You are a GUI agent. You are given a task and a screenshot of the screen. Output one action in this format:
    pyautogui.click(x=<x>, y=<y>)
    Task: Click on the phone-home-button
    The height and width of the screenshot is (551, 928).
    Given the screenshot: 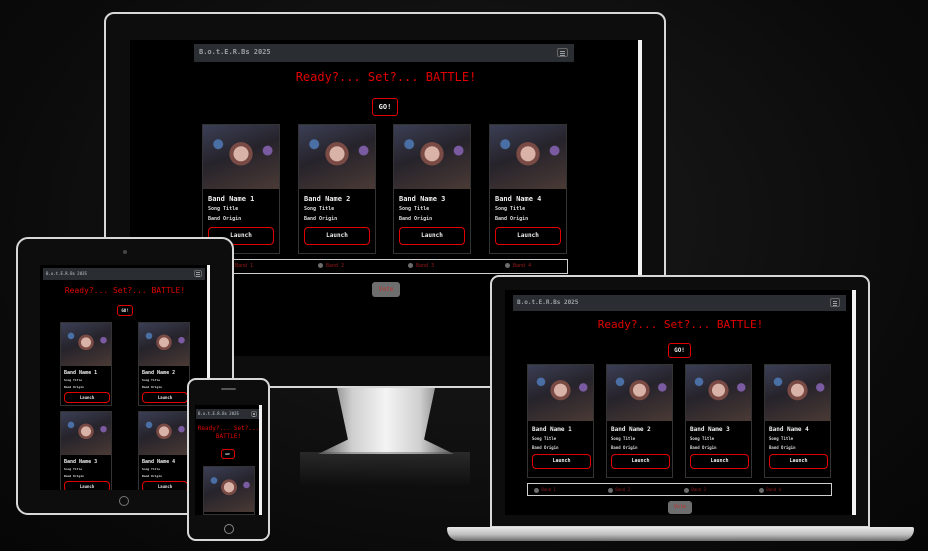 What is the action you would take?
    pyautogui.click(x=229, y=529)
    